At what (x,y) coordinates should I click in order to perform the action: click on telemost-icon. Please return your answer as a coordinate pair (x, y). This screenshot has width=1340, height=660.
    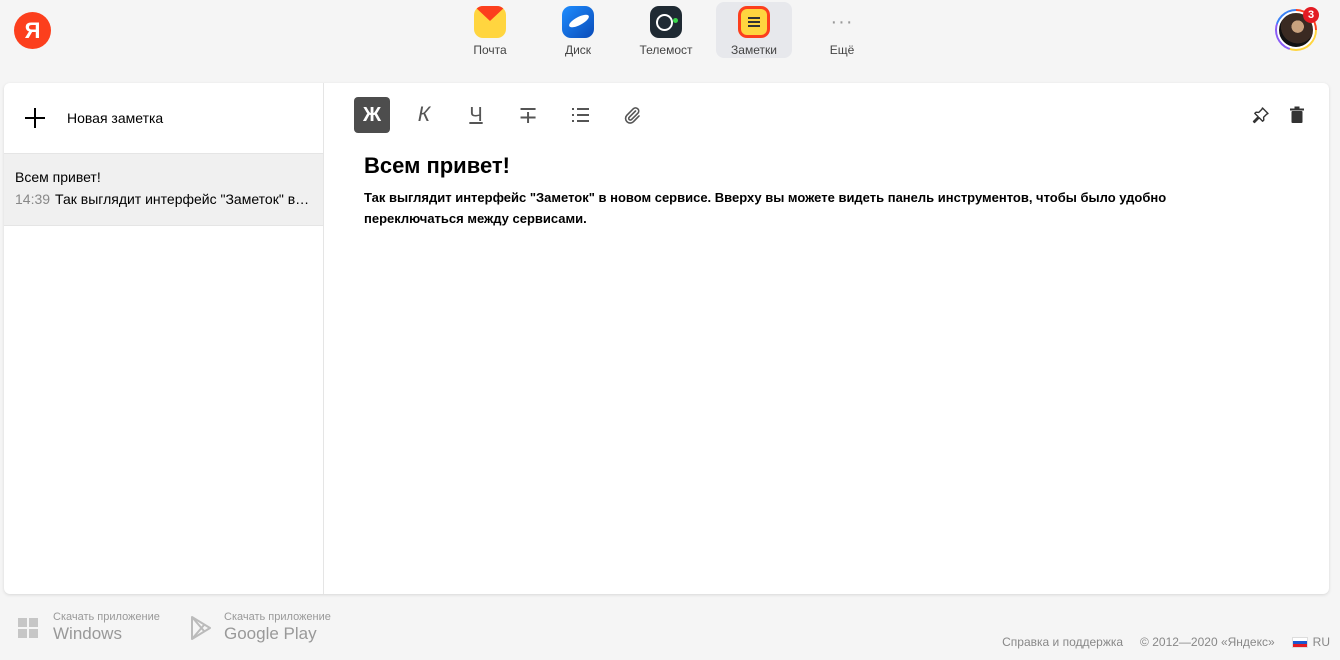
    Looking at the image, I should click on (666, 22).